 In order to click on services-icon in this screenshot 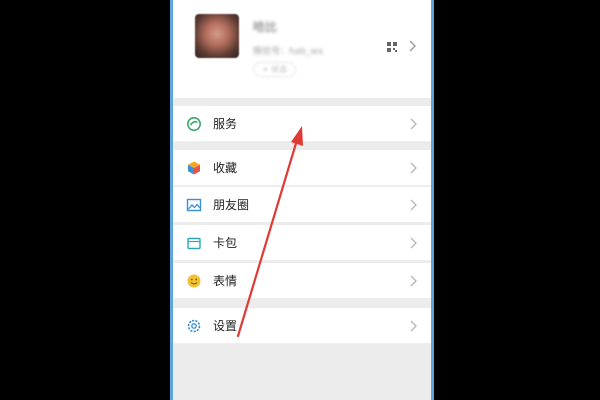, I will do `click(194, 124)`.